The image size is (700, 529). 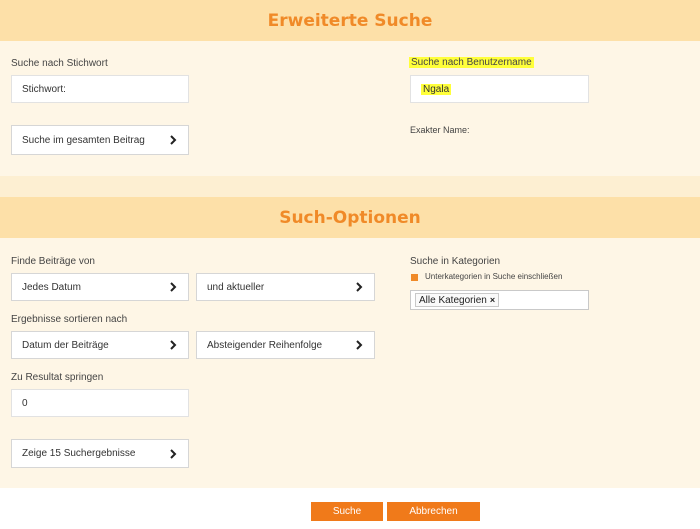 What do you see at coordinates (433, 511) in the screenshot?
I see `cancel-button: Abbrechen` at bounding box center [433, 511].